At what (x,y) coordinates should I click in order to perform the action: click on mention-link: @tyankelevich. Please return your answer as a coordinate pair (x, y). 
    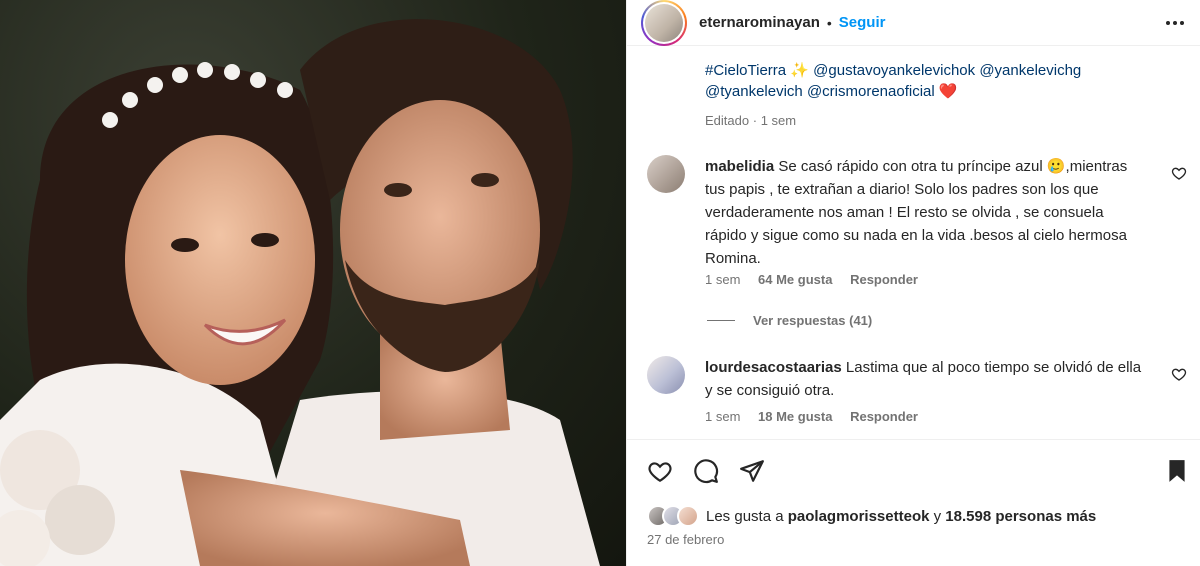
    Looking at the image, I should click on (754, 91).